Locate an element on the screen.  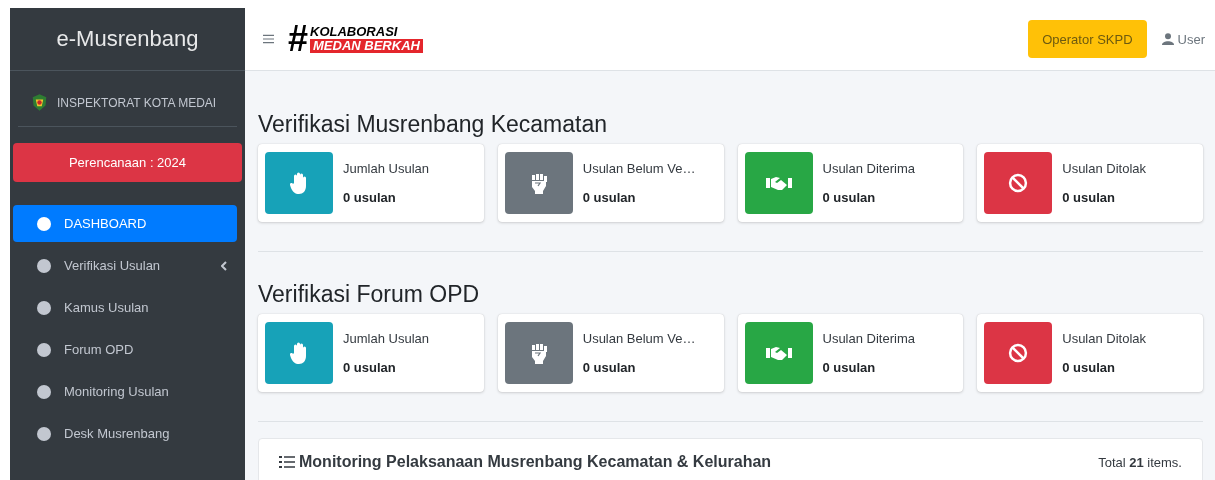
nav-item: Kamus Usulan is located at coordinates (125, 307).